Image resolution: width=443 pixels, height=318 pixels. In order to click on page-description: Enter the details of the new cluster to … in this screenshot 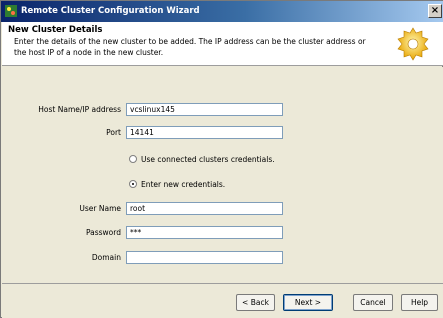, I will do `click(190, 47)`.